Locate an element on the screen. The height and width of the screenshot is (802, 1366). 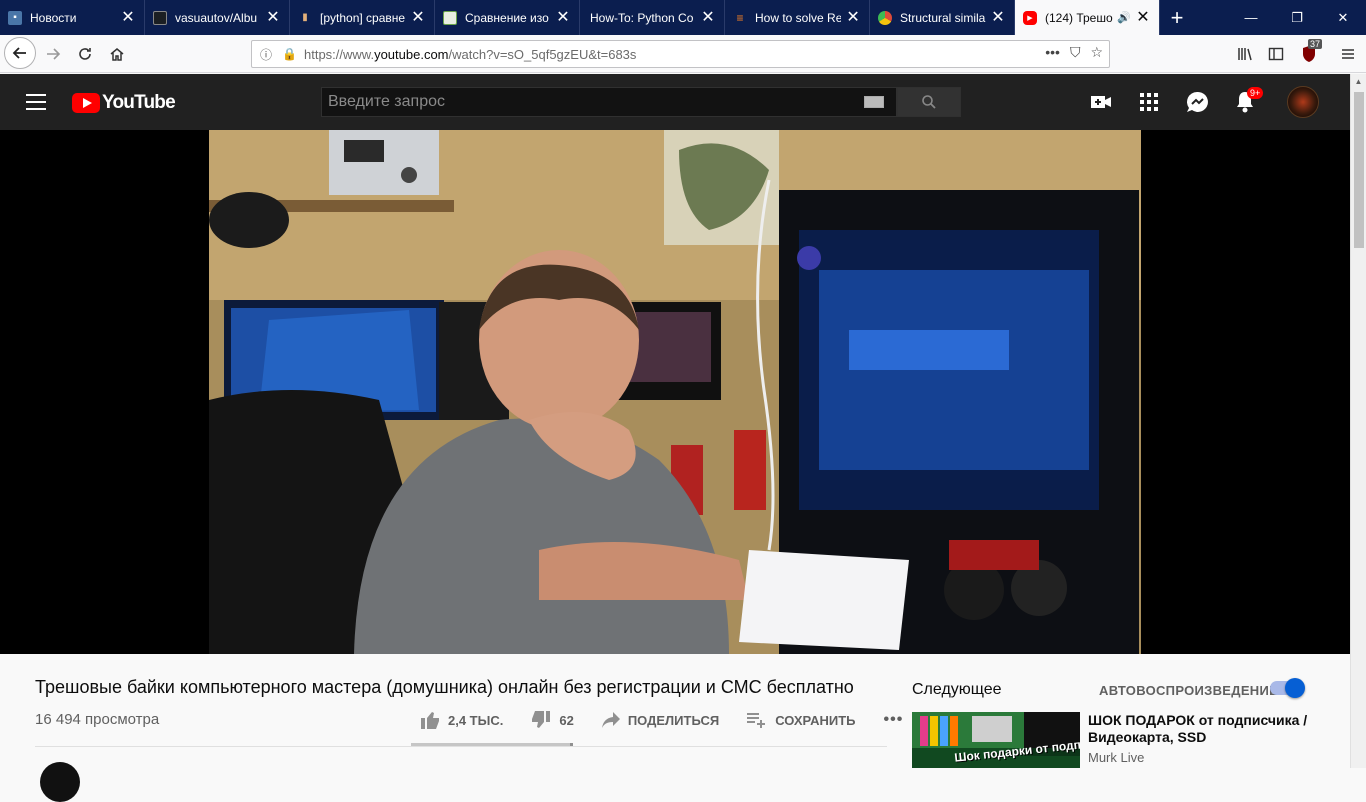
lock-icon: 🔒 is located at coordinates (289, 54).